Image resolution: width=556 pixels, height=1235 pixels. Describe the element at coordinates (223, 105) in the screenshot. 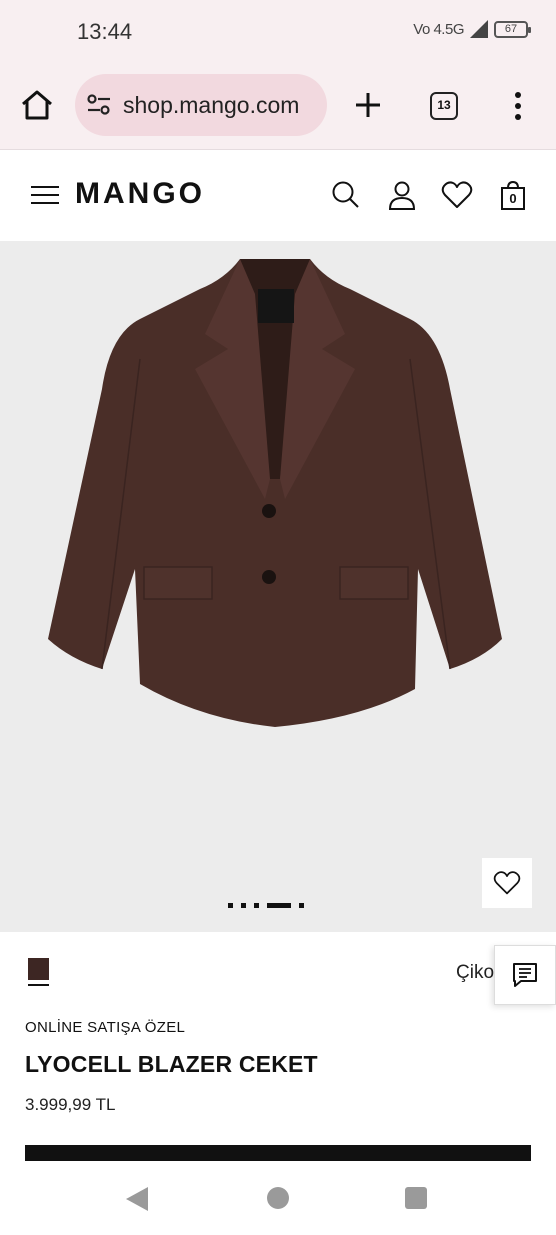

I see `url-text: shop.mango.com` at that location.